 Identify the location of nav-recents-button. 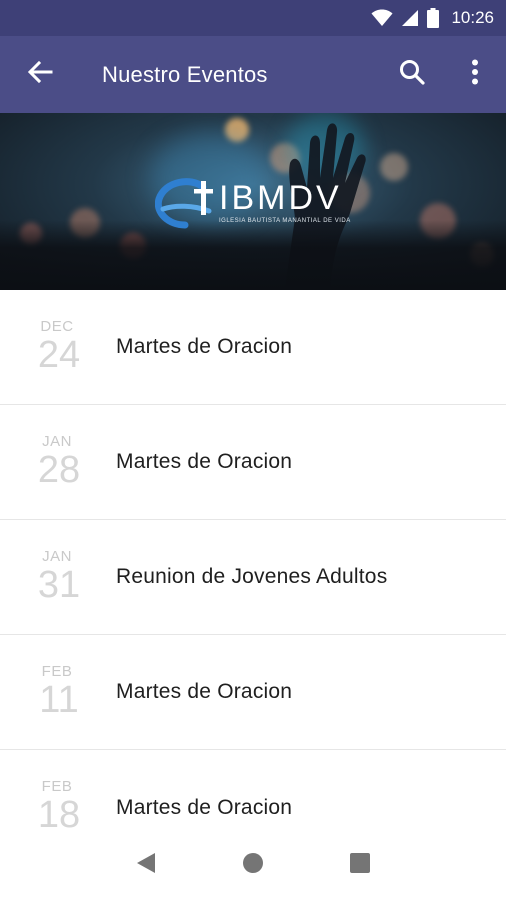
(360, 865).